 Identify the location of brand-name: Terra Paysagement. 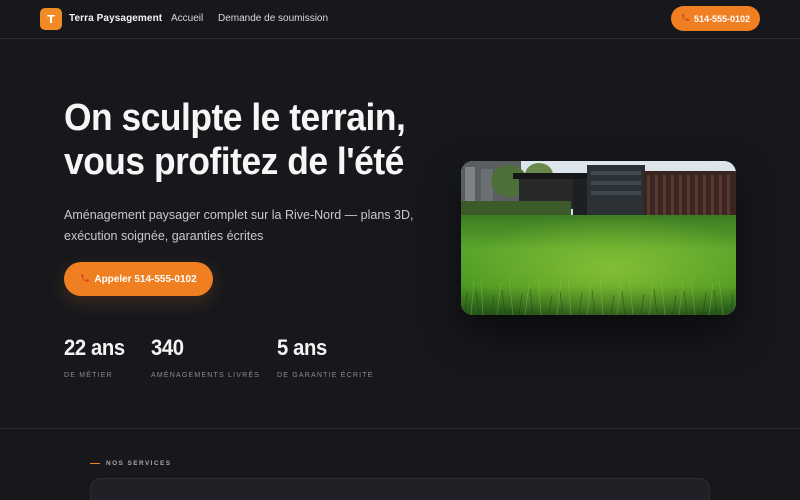
(115, 18).